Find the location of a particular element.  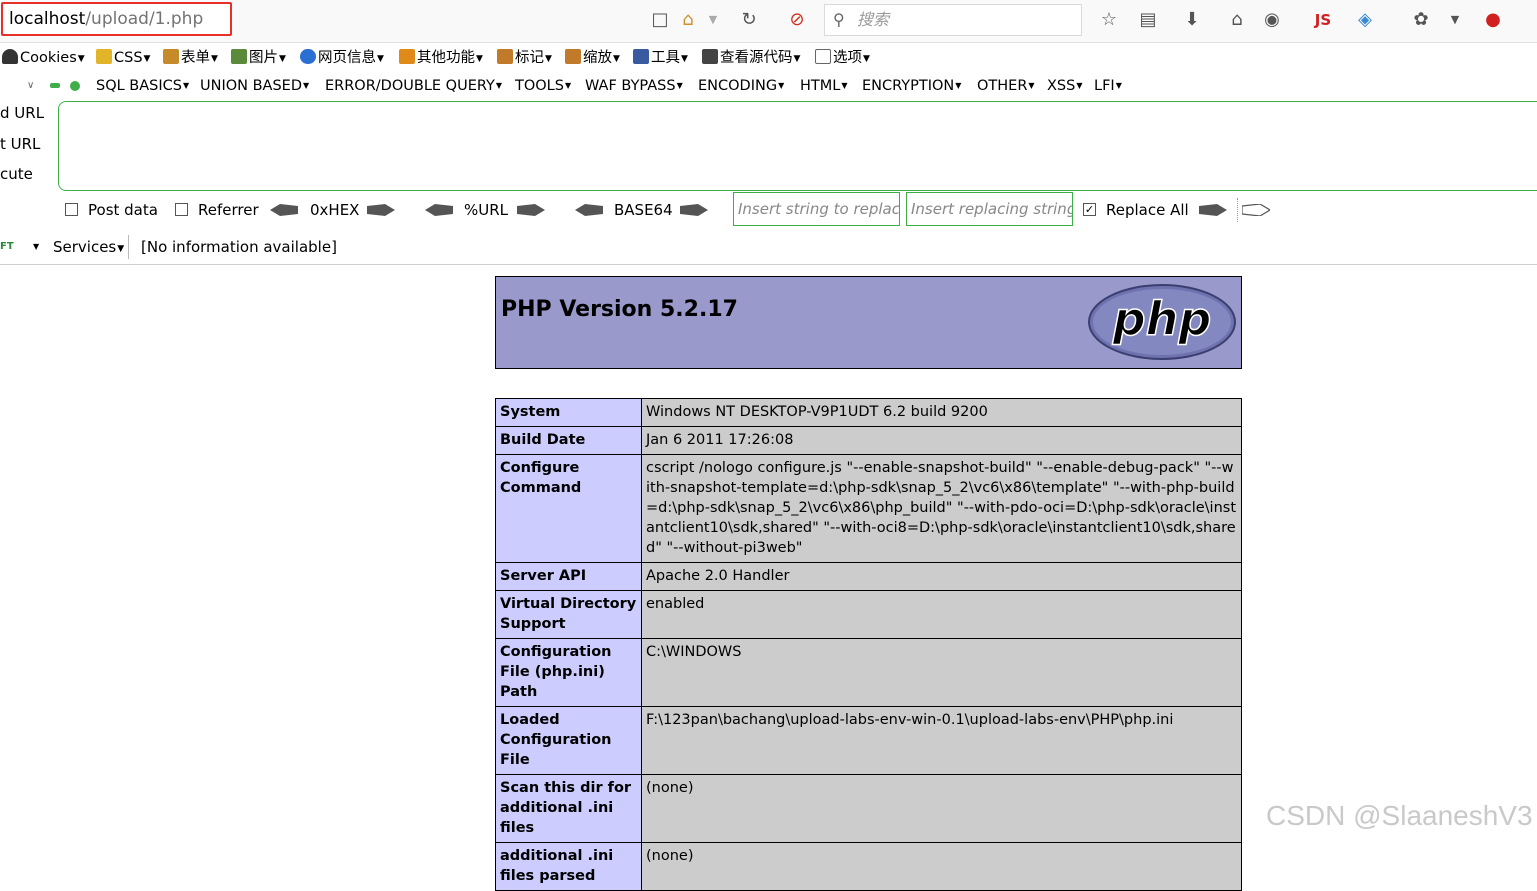

menu-label: XSS is located at coordinates (1061, 86).